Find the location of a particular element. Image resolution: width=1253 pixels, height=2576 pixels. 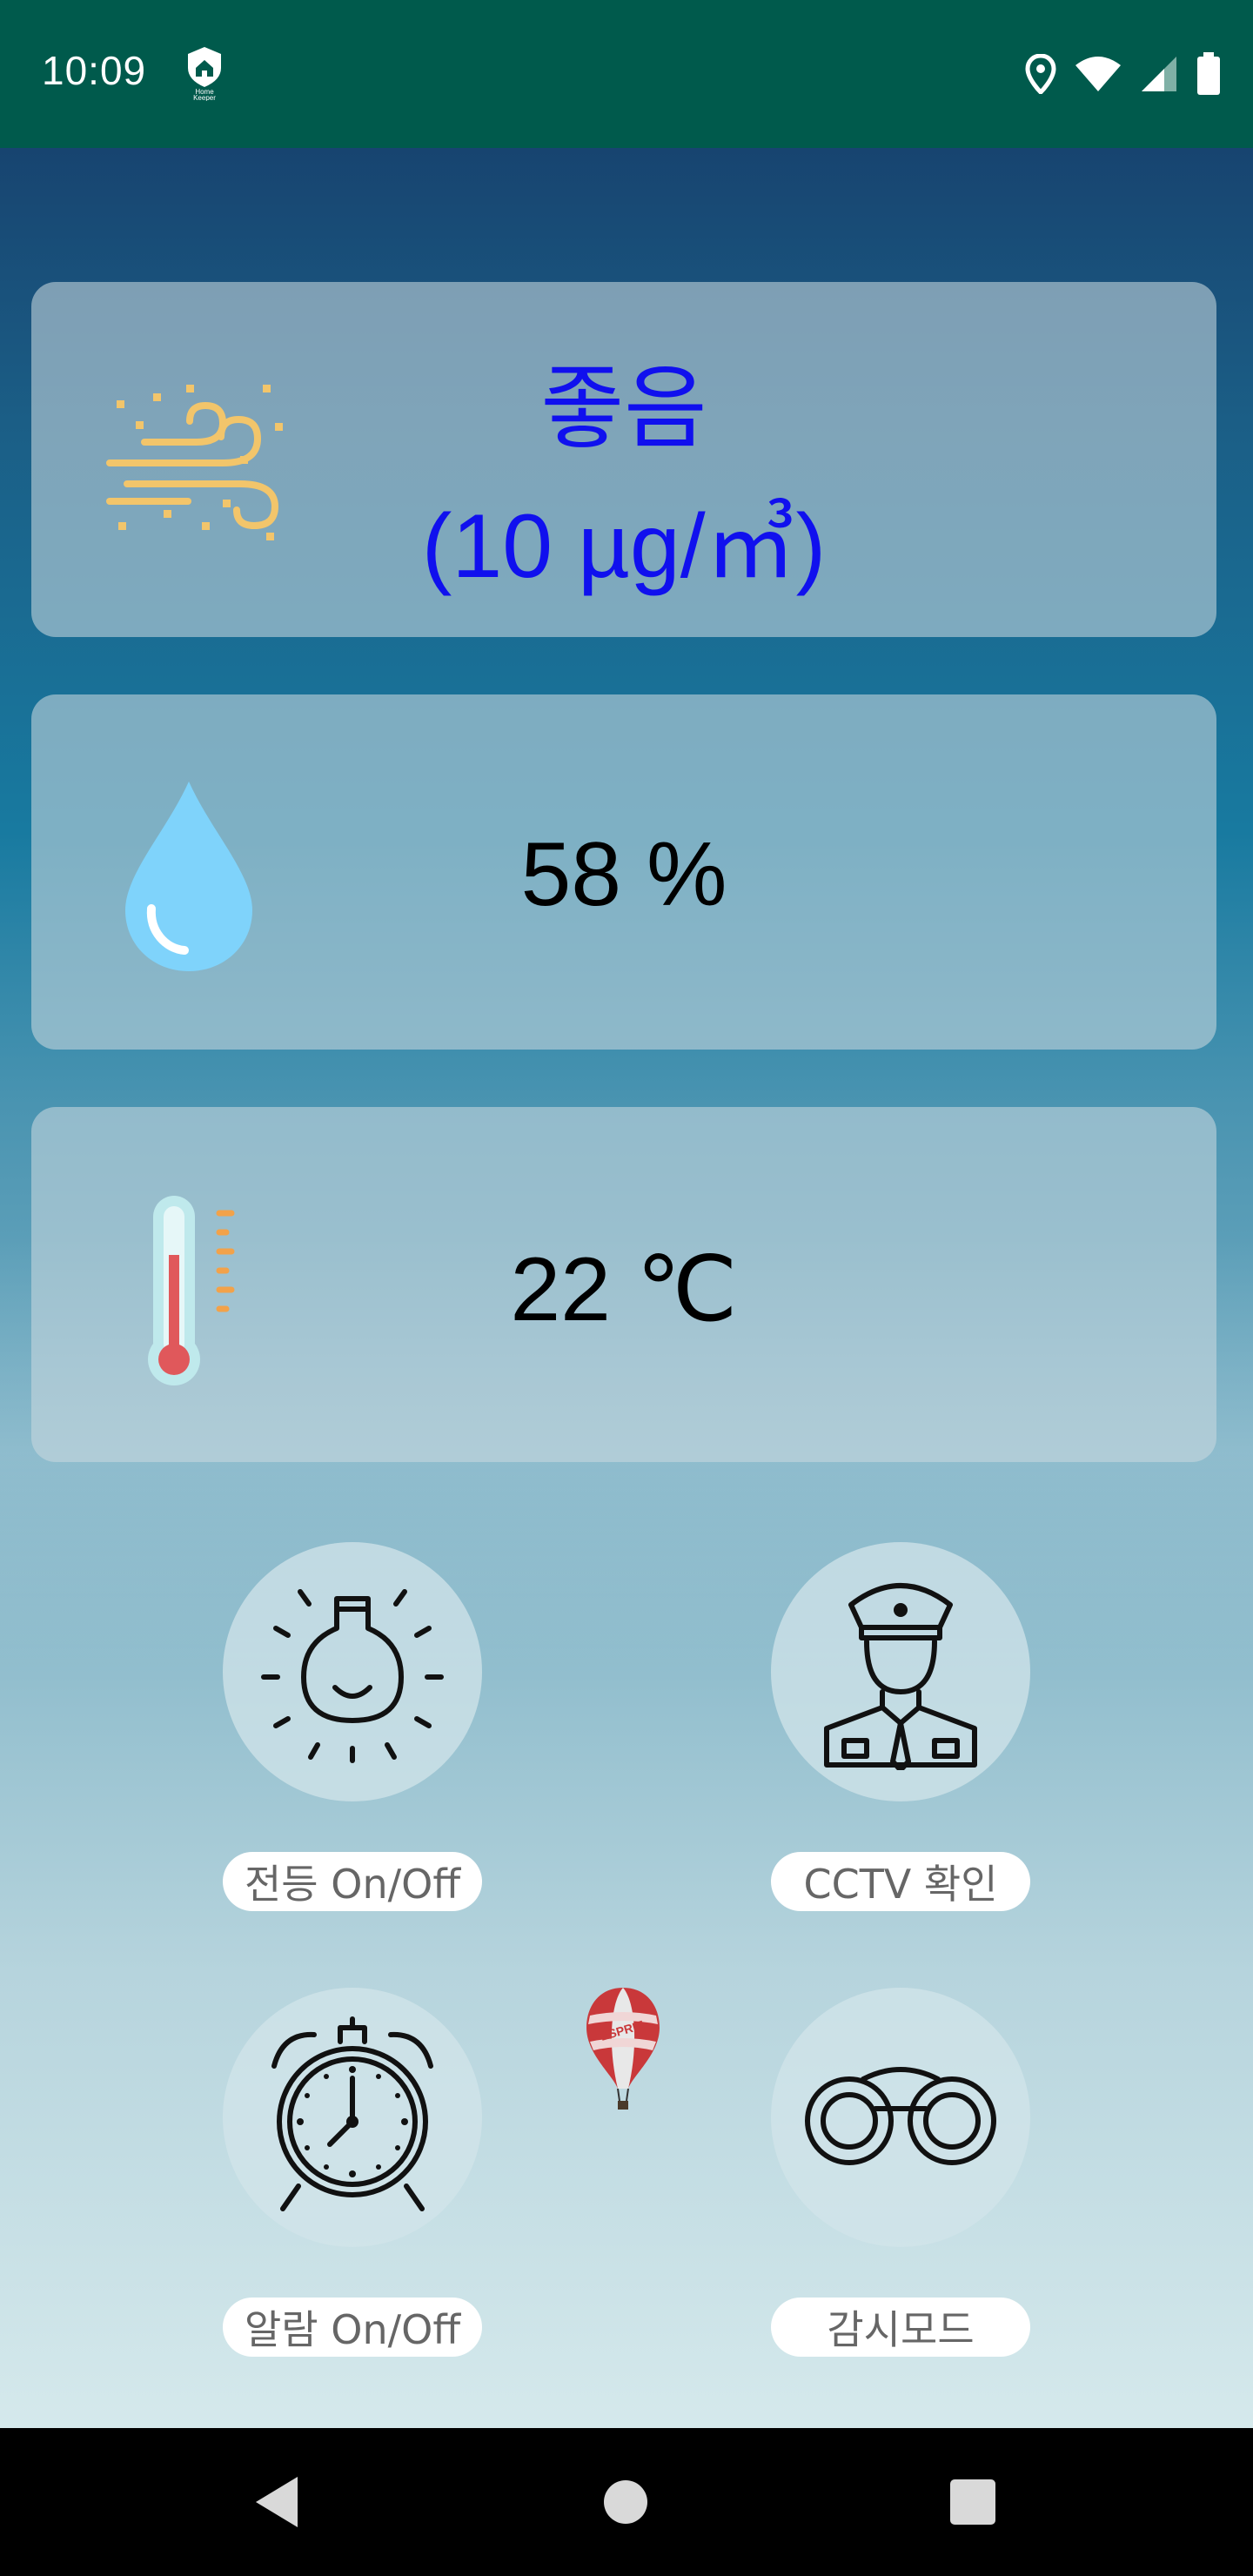

home-icon is located at coordinates (625, 2502).